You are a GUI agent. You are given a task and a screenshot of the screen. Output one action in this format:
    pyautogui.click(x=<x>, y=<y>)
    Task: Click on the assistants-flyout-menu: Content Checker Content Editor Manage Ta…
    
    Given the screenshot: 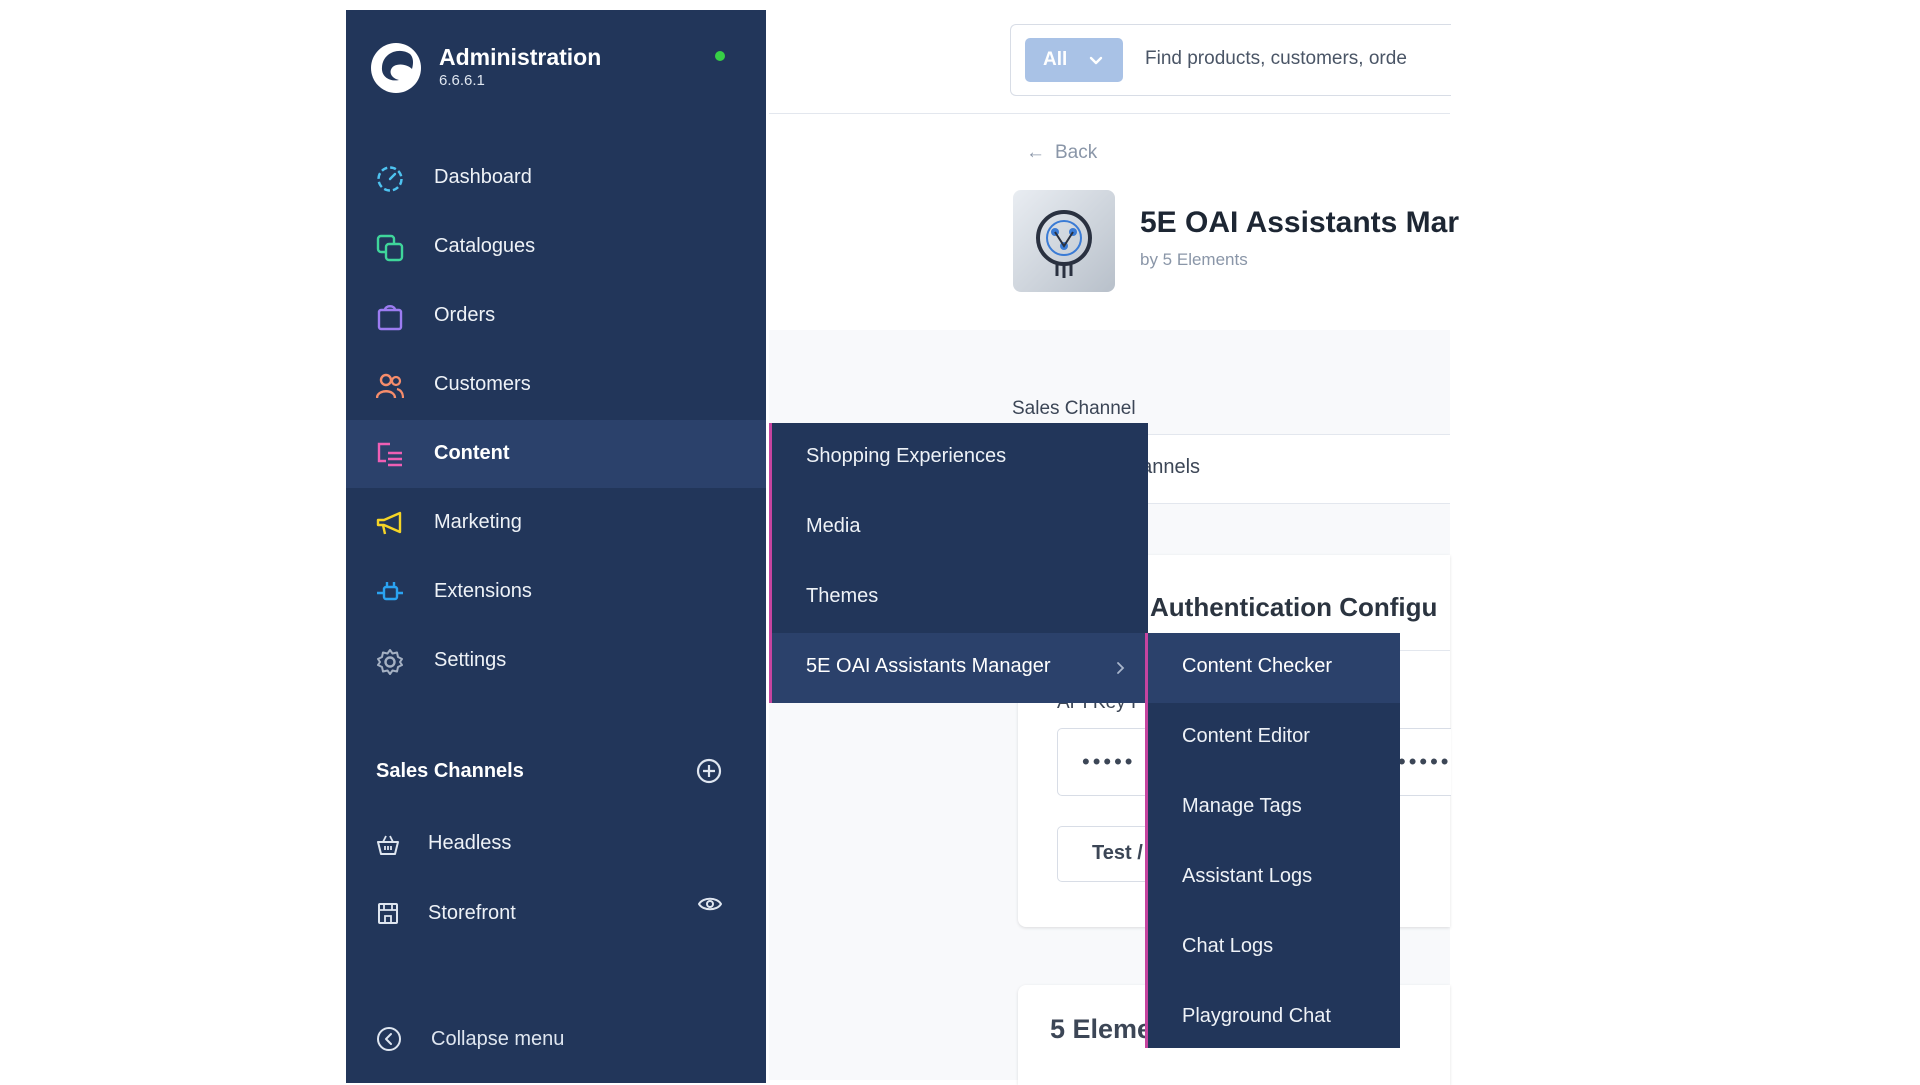 What is the action you would take?
    pyautogui.click(x=1272, y=840)
    